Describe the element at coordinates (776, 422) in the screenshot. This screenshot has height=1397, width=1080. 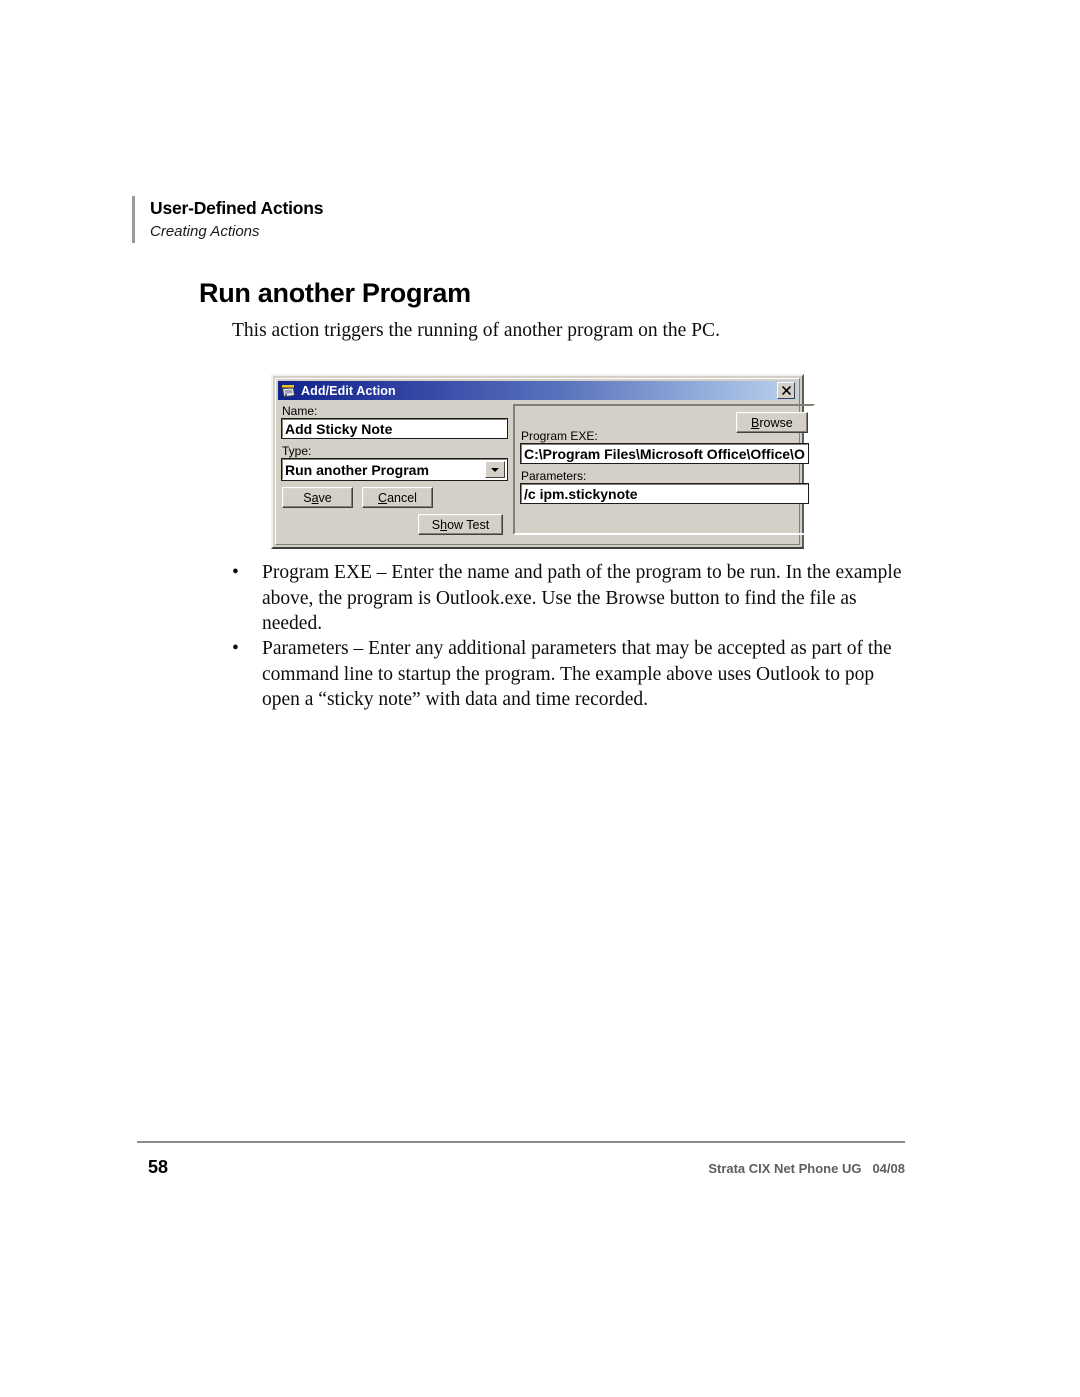
I see `browse-button-label-post: rowse` at that location.